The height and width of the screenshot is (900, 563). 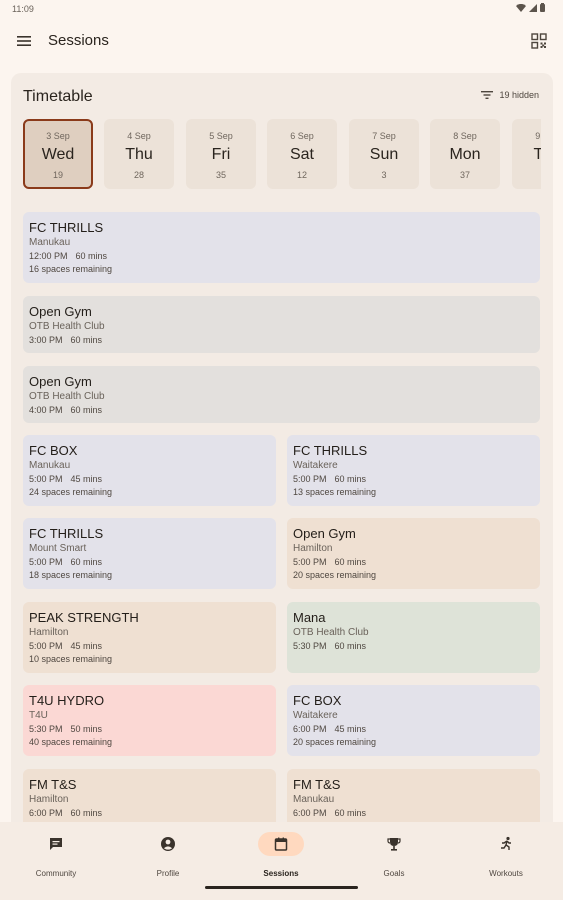 I want to click on running-icon, so click(x=506, y=843).